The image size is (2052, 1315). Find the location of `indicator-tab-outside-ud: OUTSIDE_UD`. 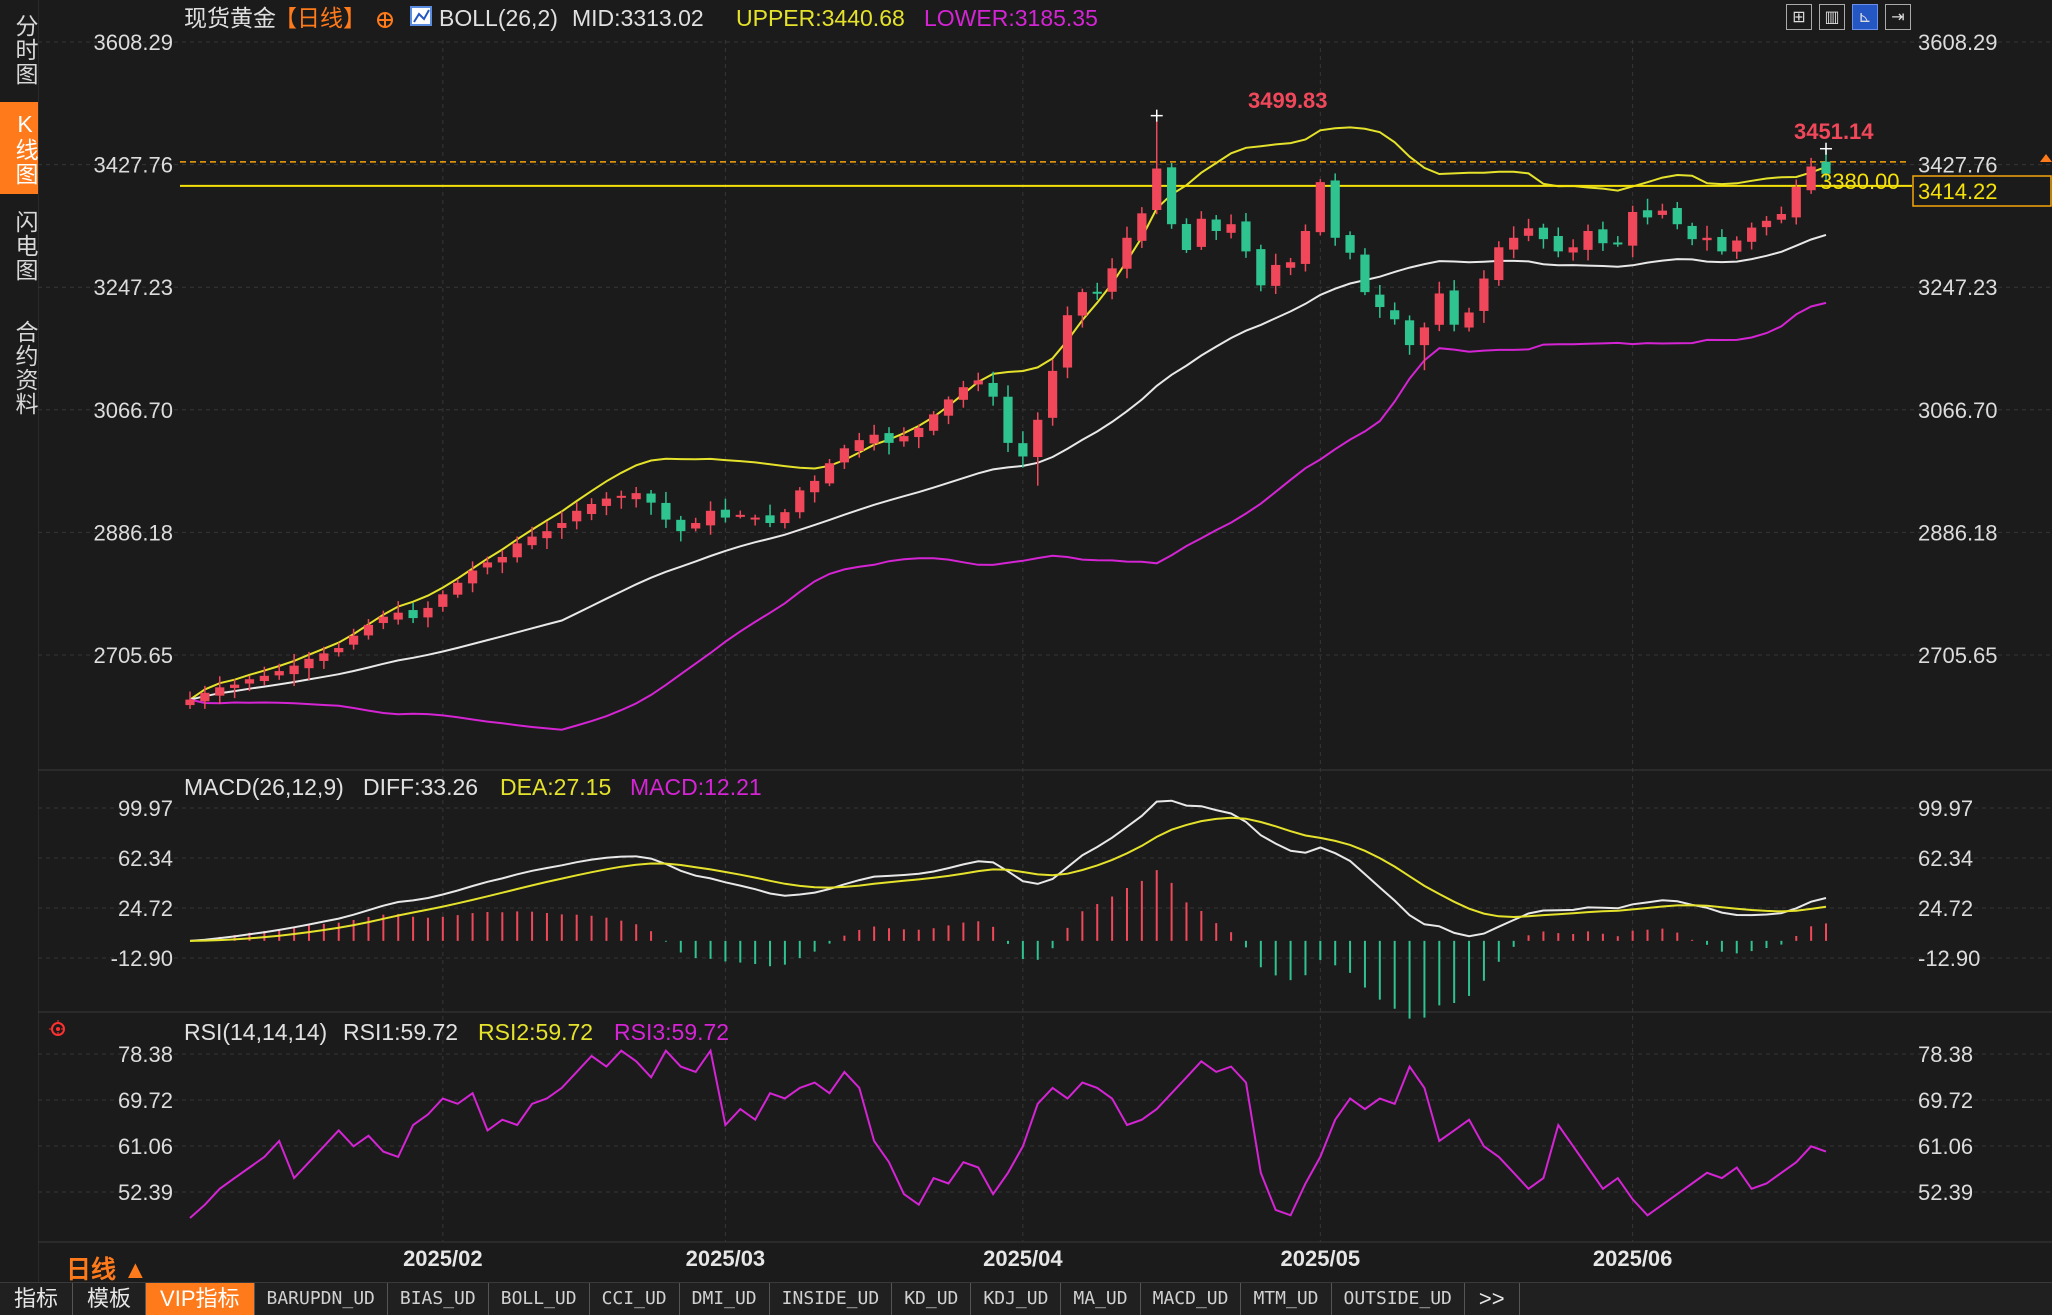

indicator-tab-outside-ud: OUTSIDE_UD is located at coordinates (1398, 1299).